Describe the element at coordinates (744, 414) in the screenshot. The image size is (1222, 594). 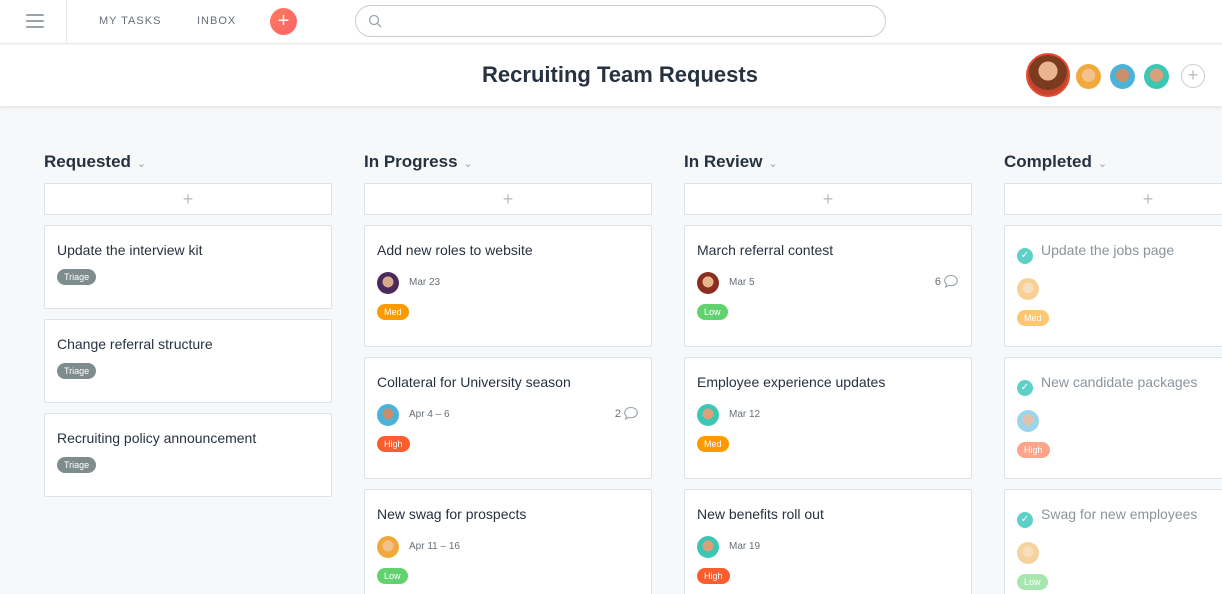
I see `due-date: Mar 12` at that location.